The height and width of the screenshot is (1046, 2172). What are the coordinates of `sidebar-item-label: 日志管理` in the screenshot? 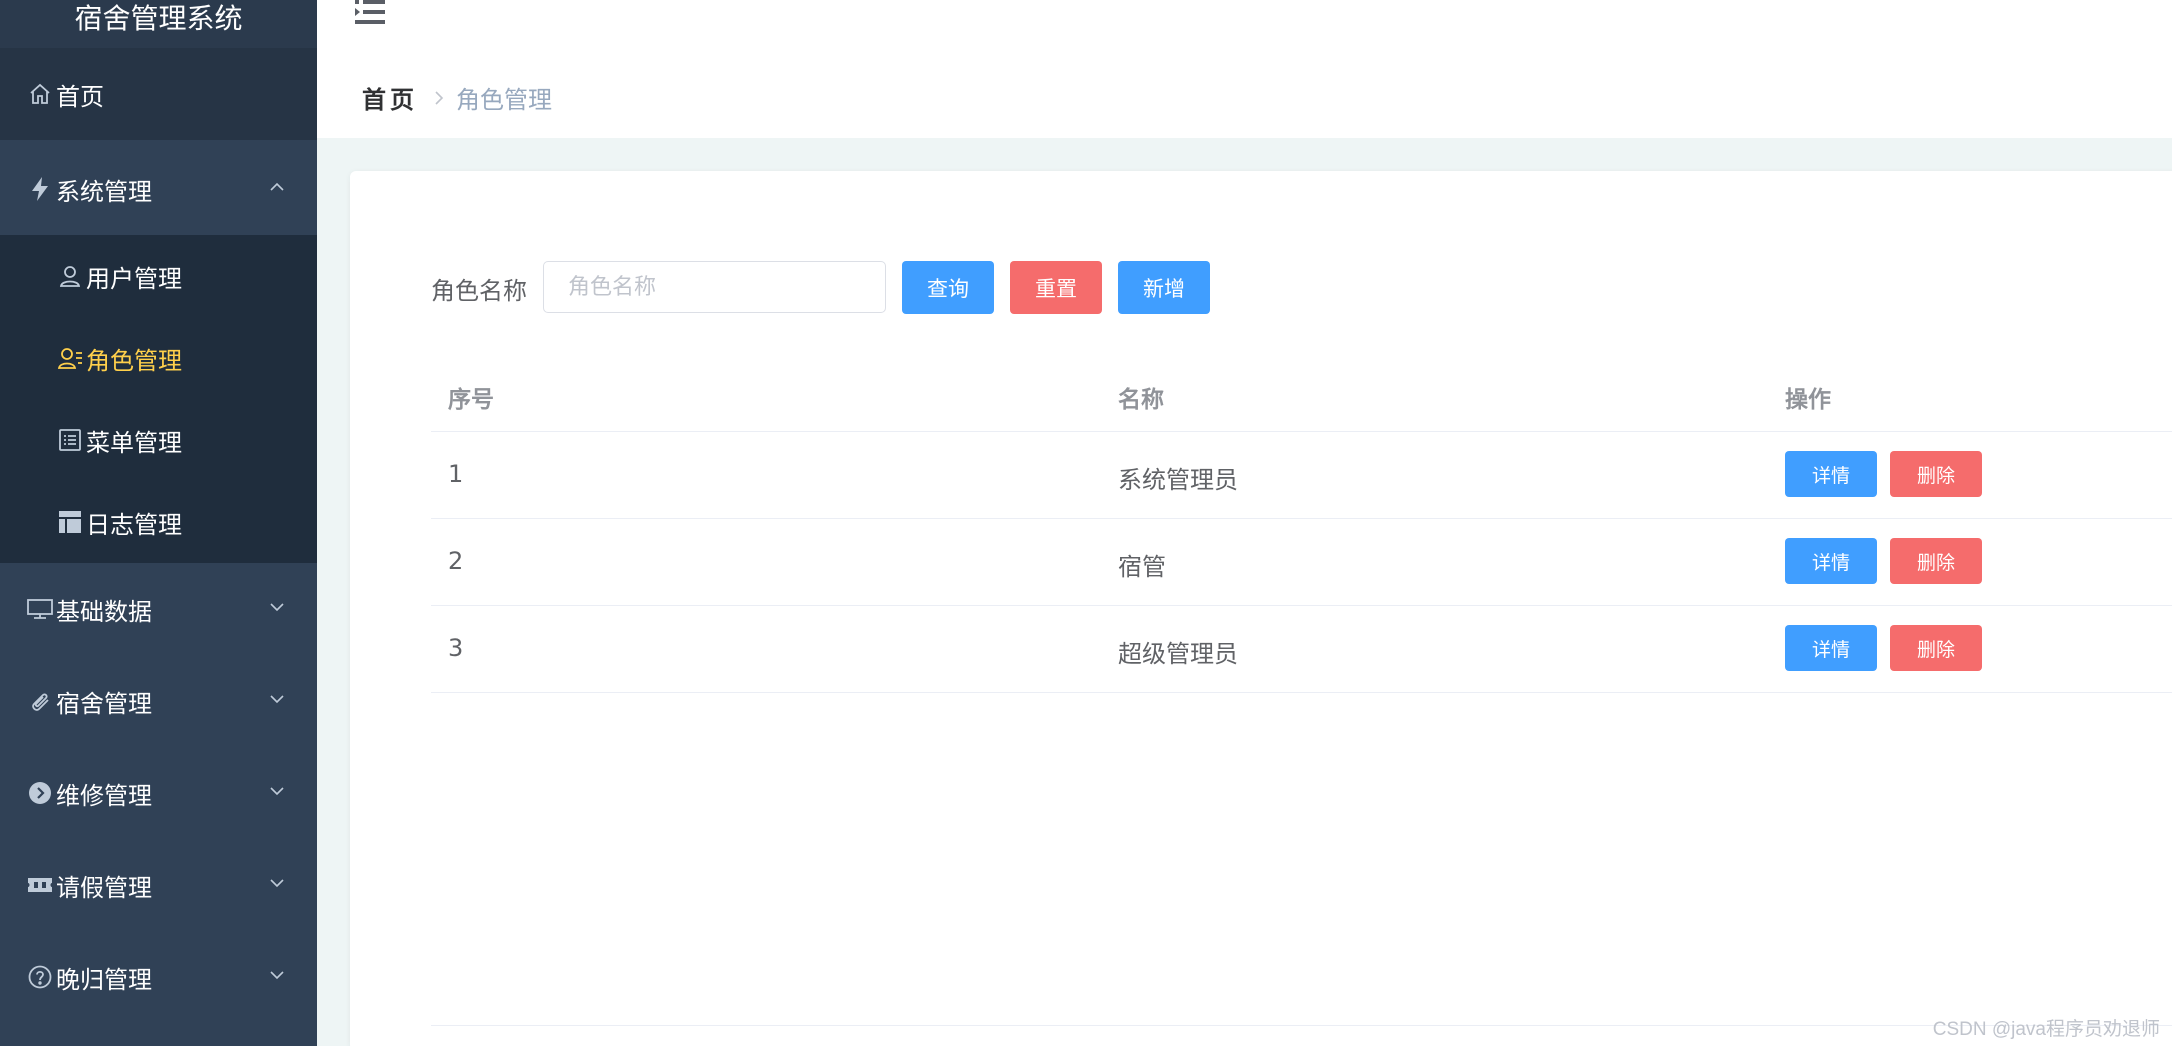 It's located at (134, 524).